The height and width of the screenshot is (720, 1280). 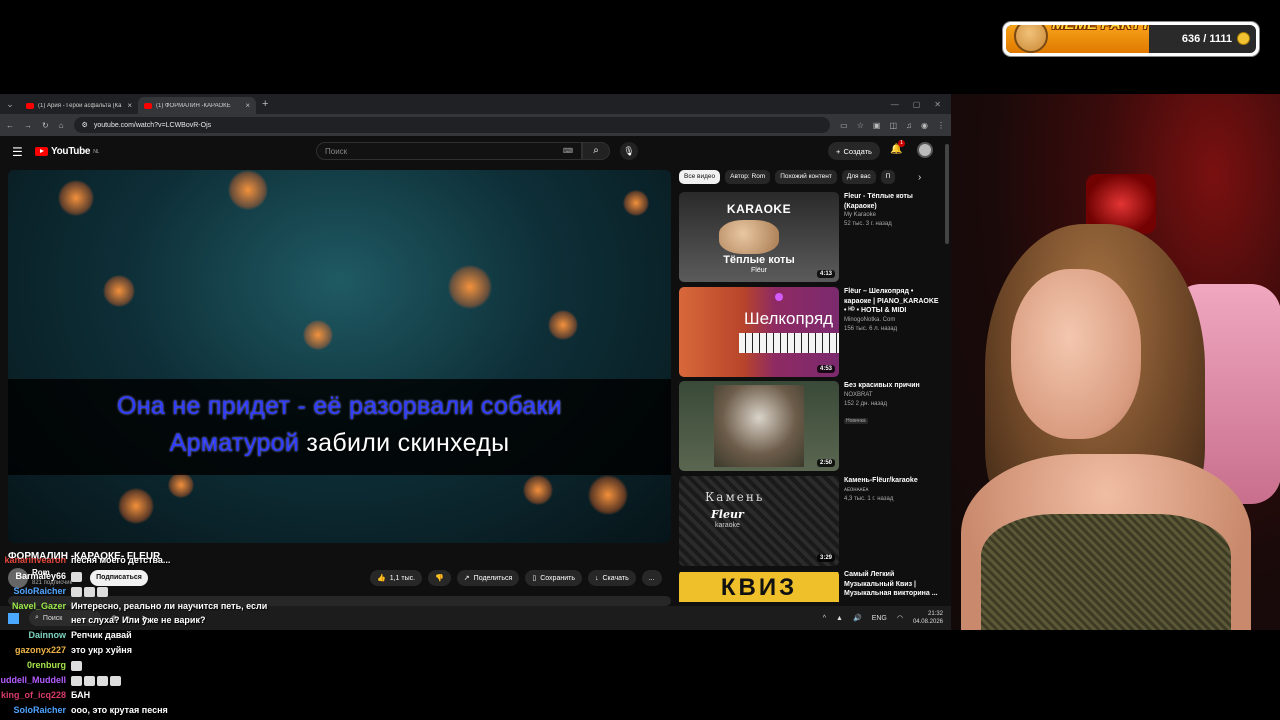 What do you see at coordinates (857, 618) in the screenshot?
I see `volume-icon: 🔊` at bounding box center [857, 618].